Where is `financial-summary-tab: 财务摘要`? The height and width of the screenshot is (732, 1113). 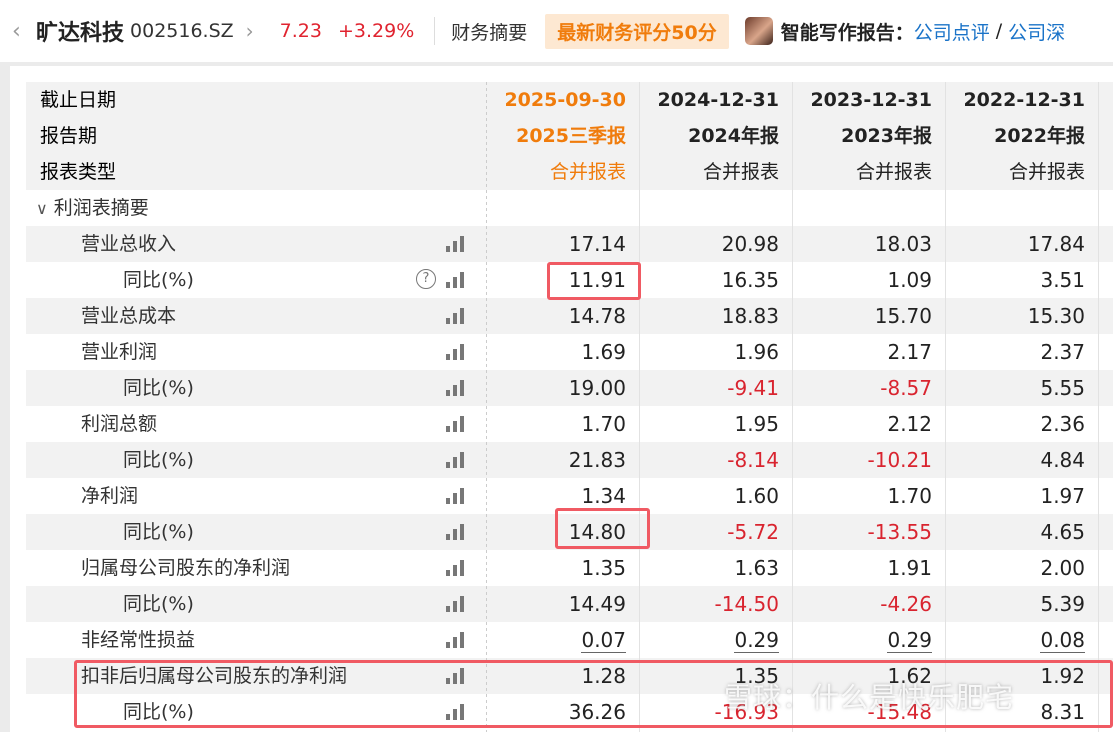
financial-summary-tab: 财务摘要 is located at coordinates (489, 31).